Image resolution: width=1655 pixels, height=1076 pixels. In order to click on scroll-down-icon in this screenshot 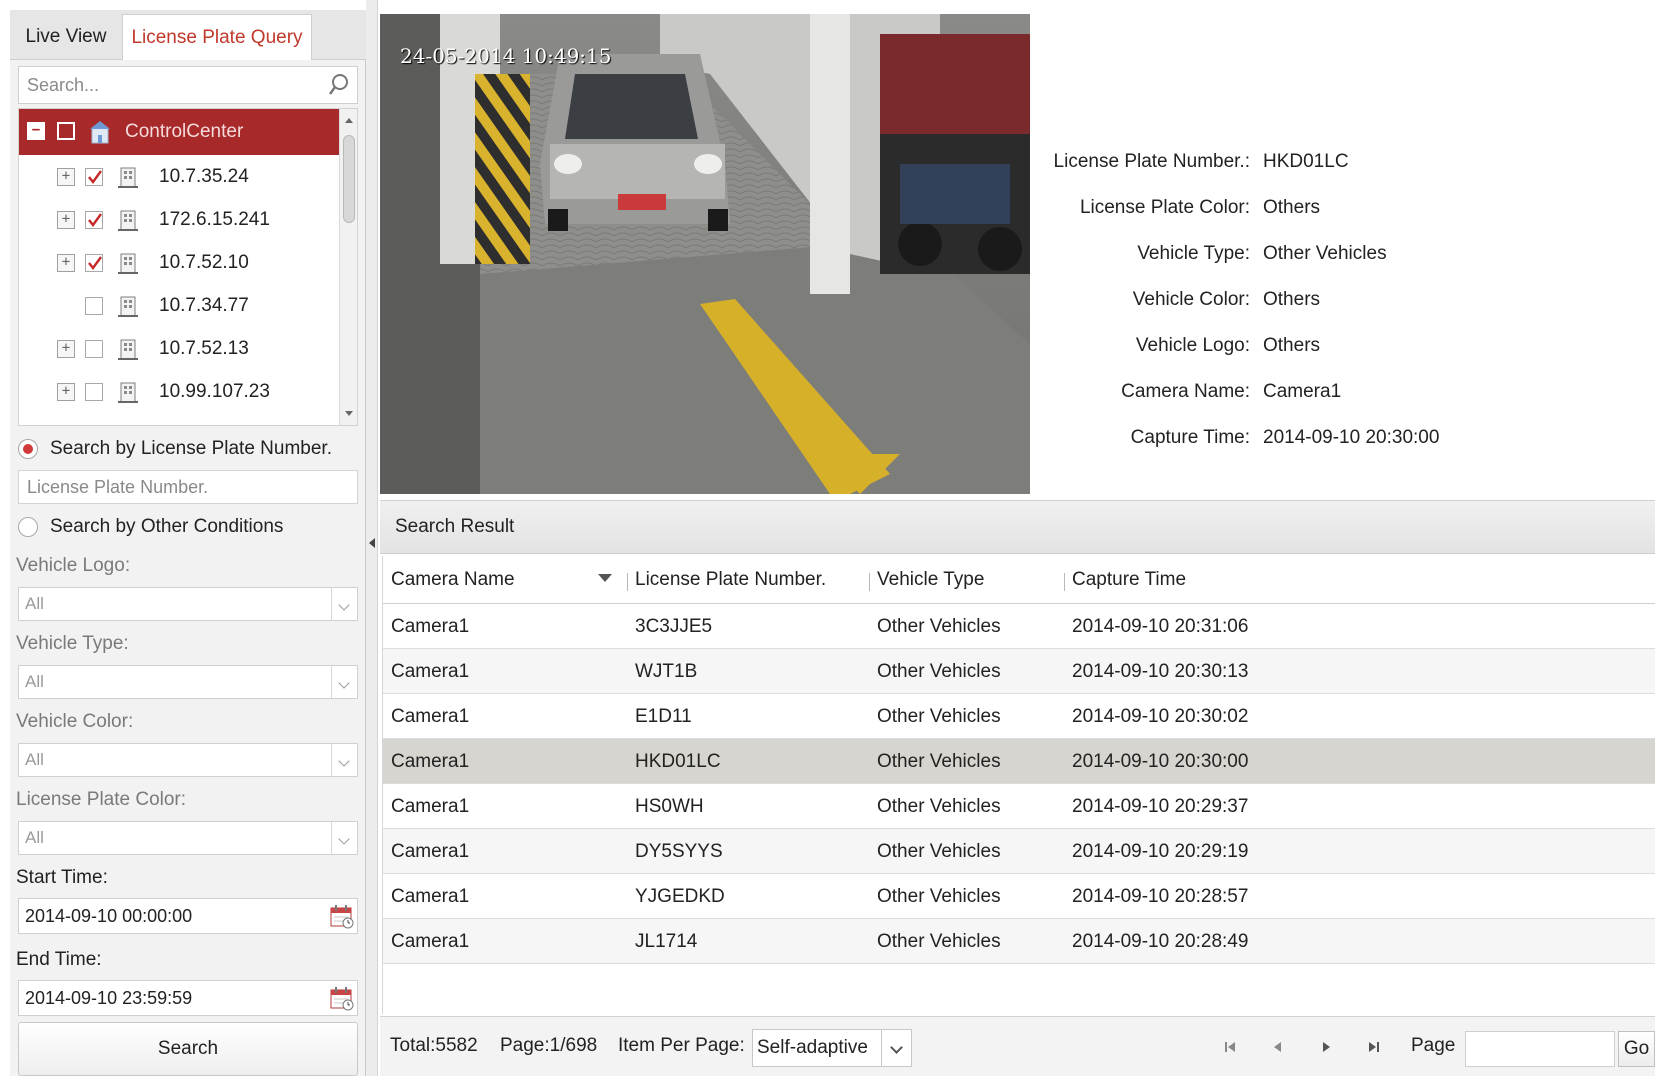, I will do `click(349, 413)`.